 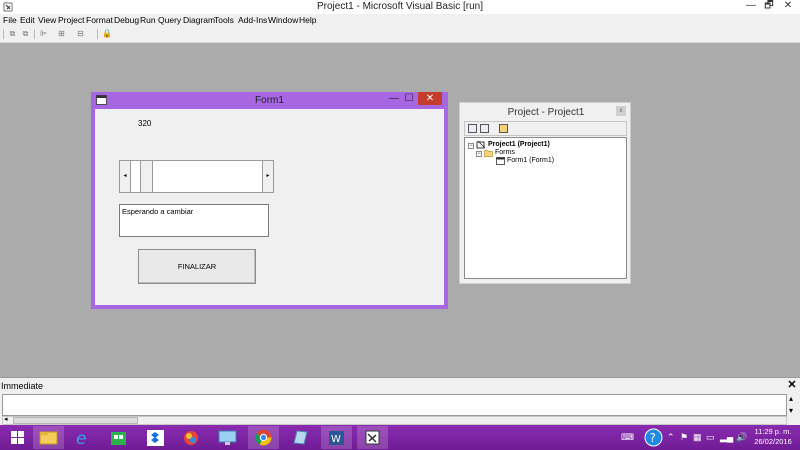 I want to click on project-close-button: x, so click(x=621, y=111).